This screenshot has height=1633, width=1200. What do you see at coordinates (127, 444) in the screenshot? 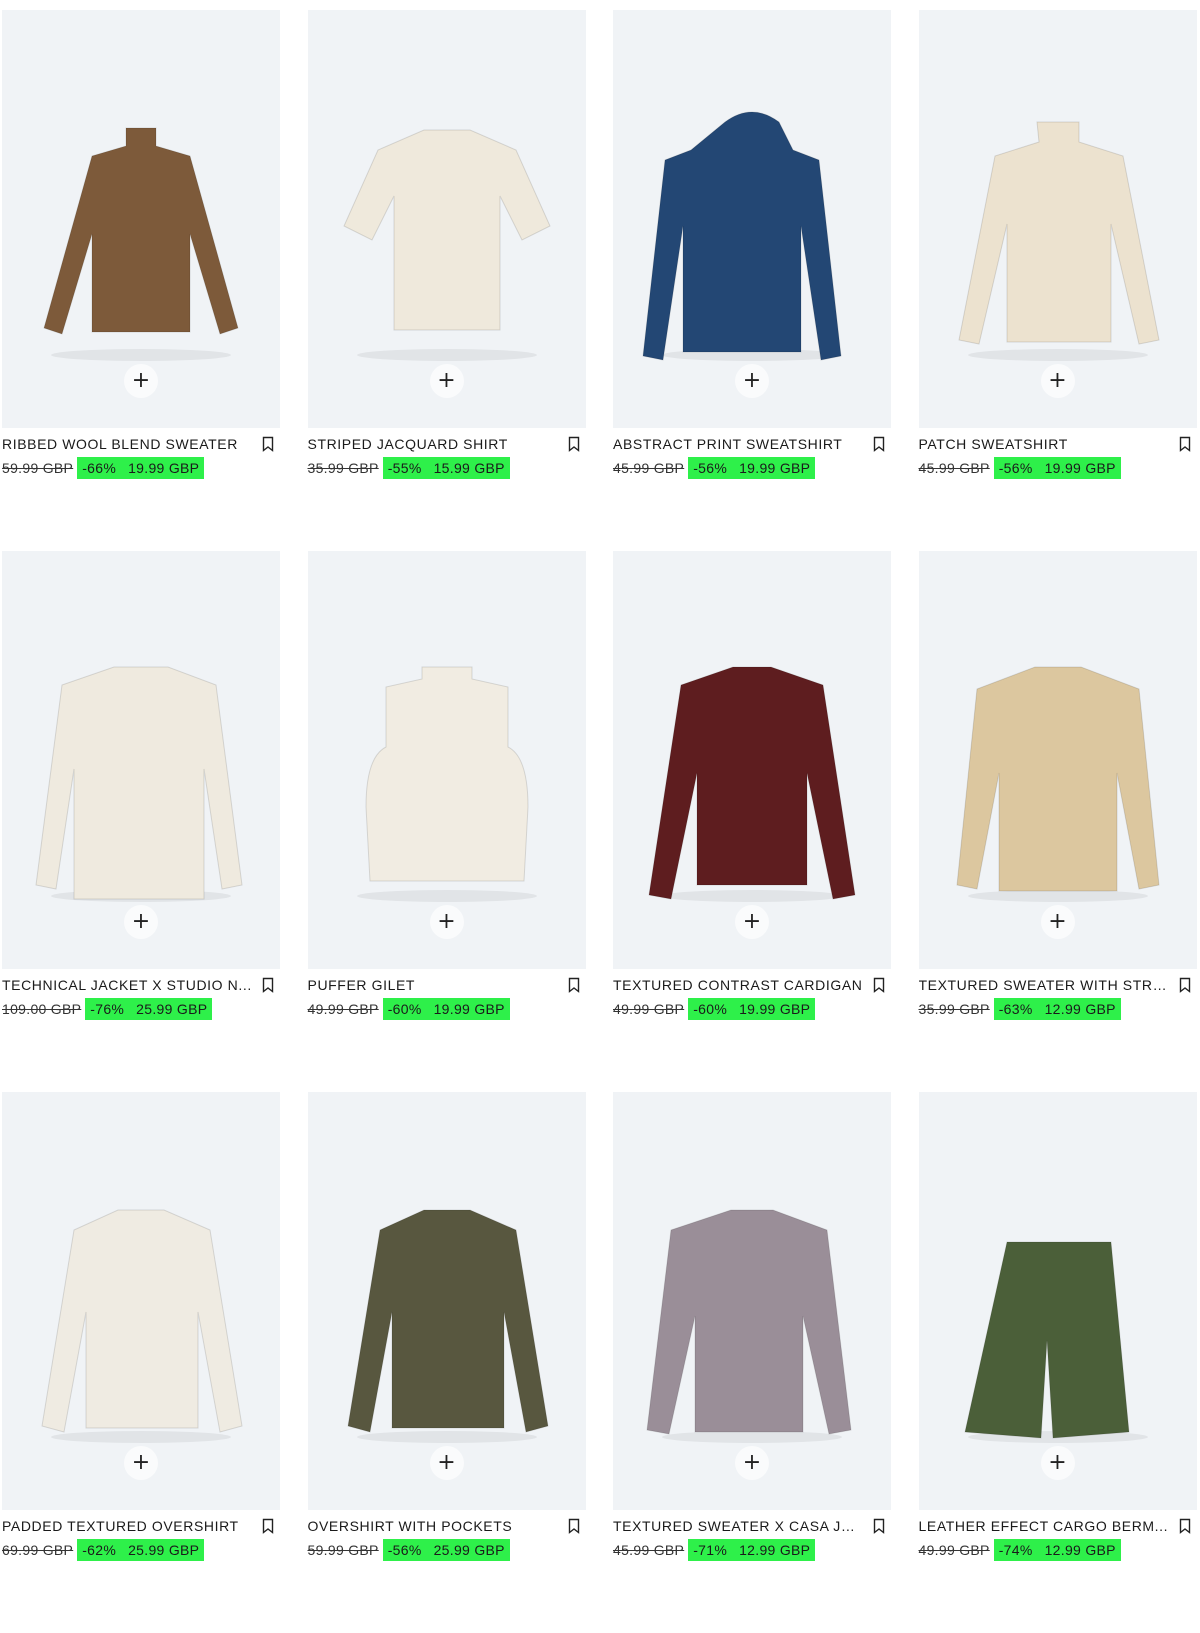
I see `product-name: RIBBED WOOL BLEND SWEATER` at bounding box center [127, 444].